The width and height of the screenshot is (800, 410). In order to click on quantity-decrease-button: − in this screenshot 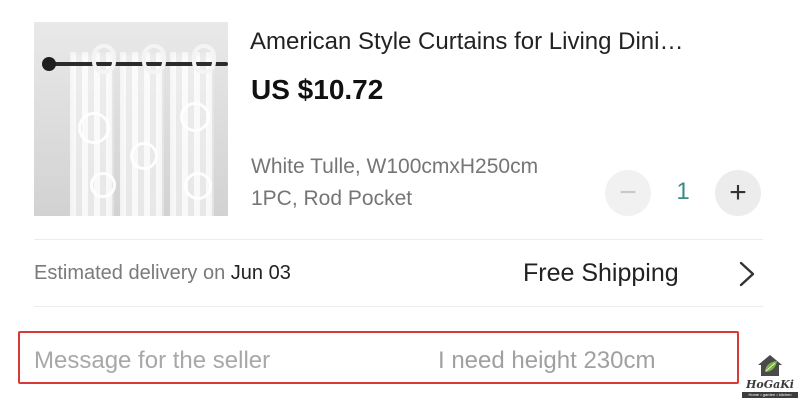, I will do `click(628, 193)`.